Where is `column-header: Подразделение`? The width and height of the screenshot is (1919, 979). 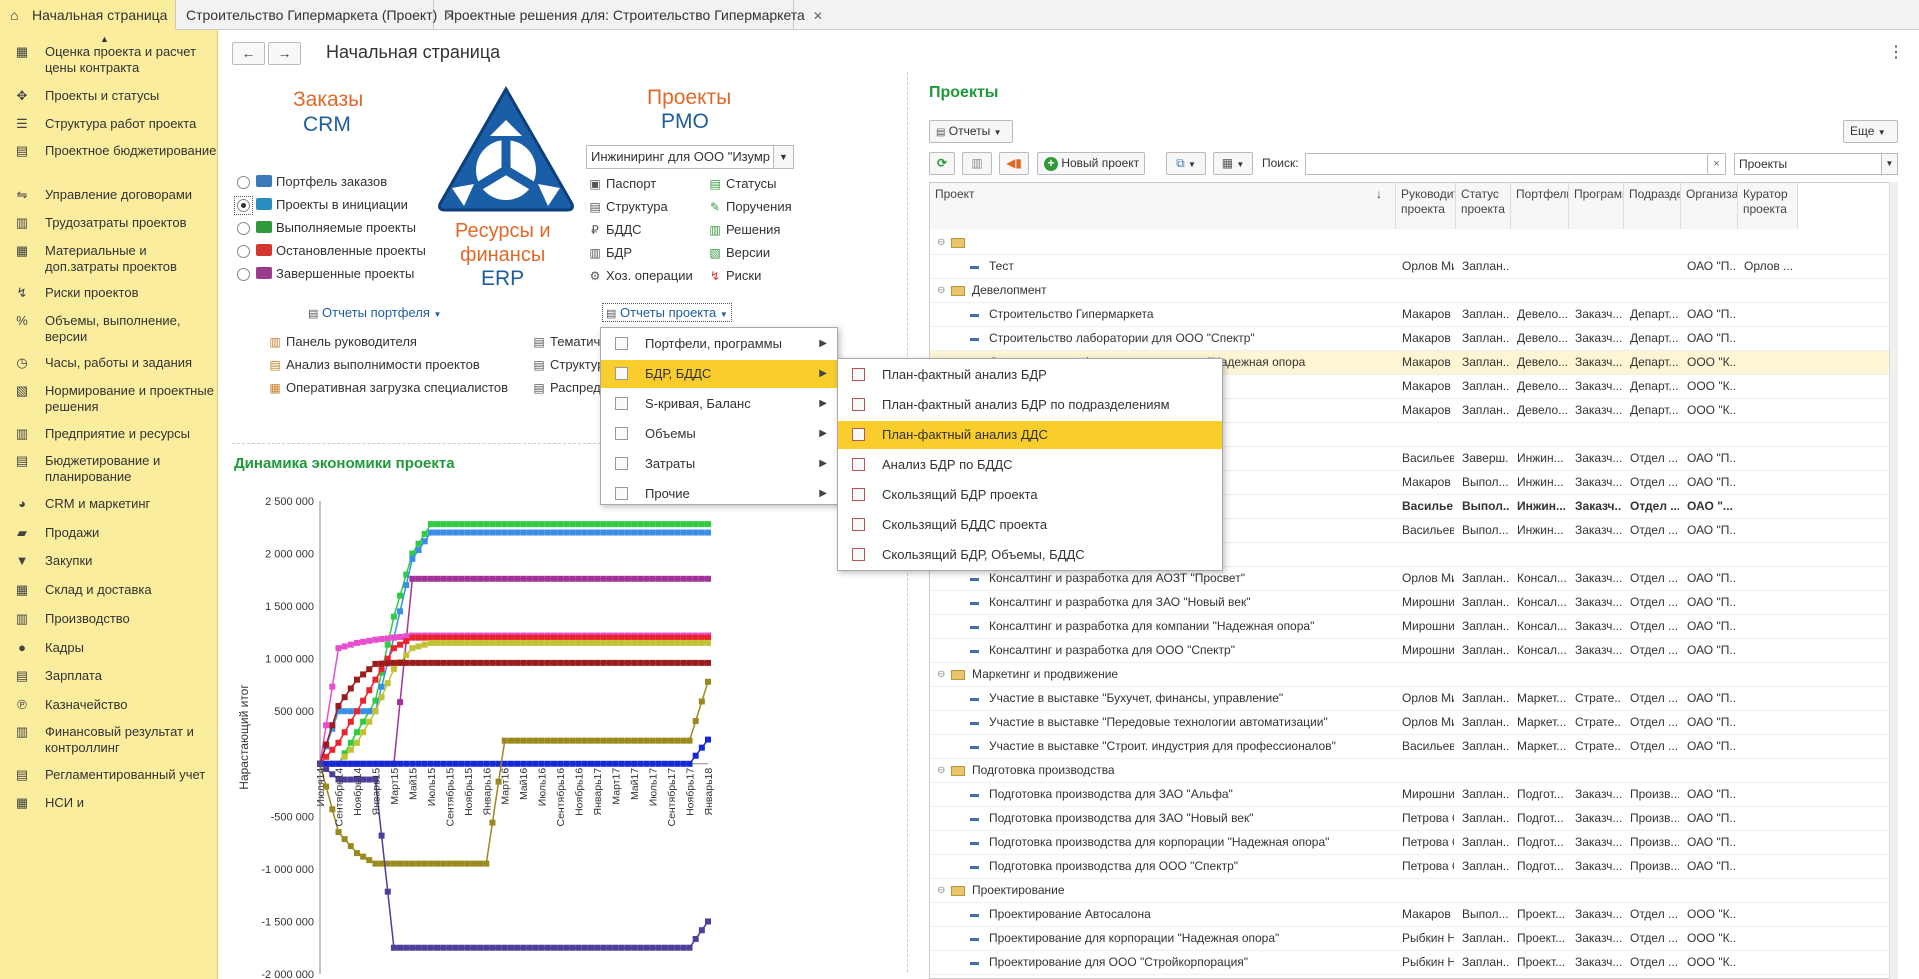 column-header: Подразделение is located at coordinates (1652, 206).